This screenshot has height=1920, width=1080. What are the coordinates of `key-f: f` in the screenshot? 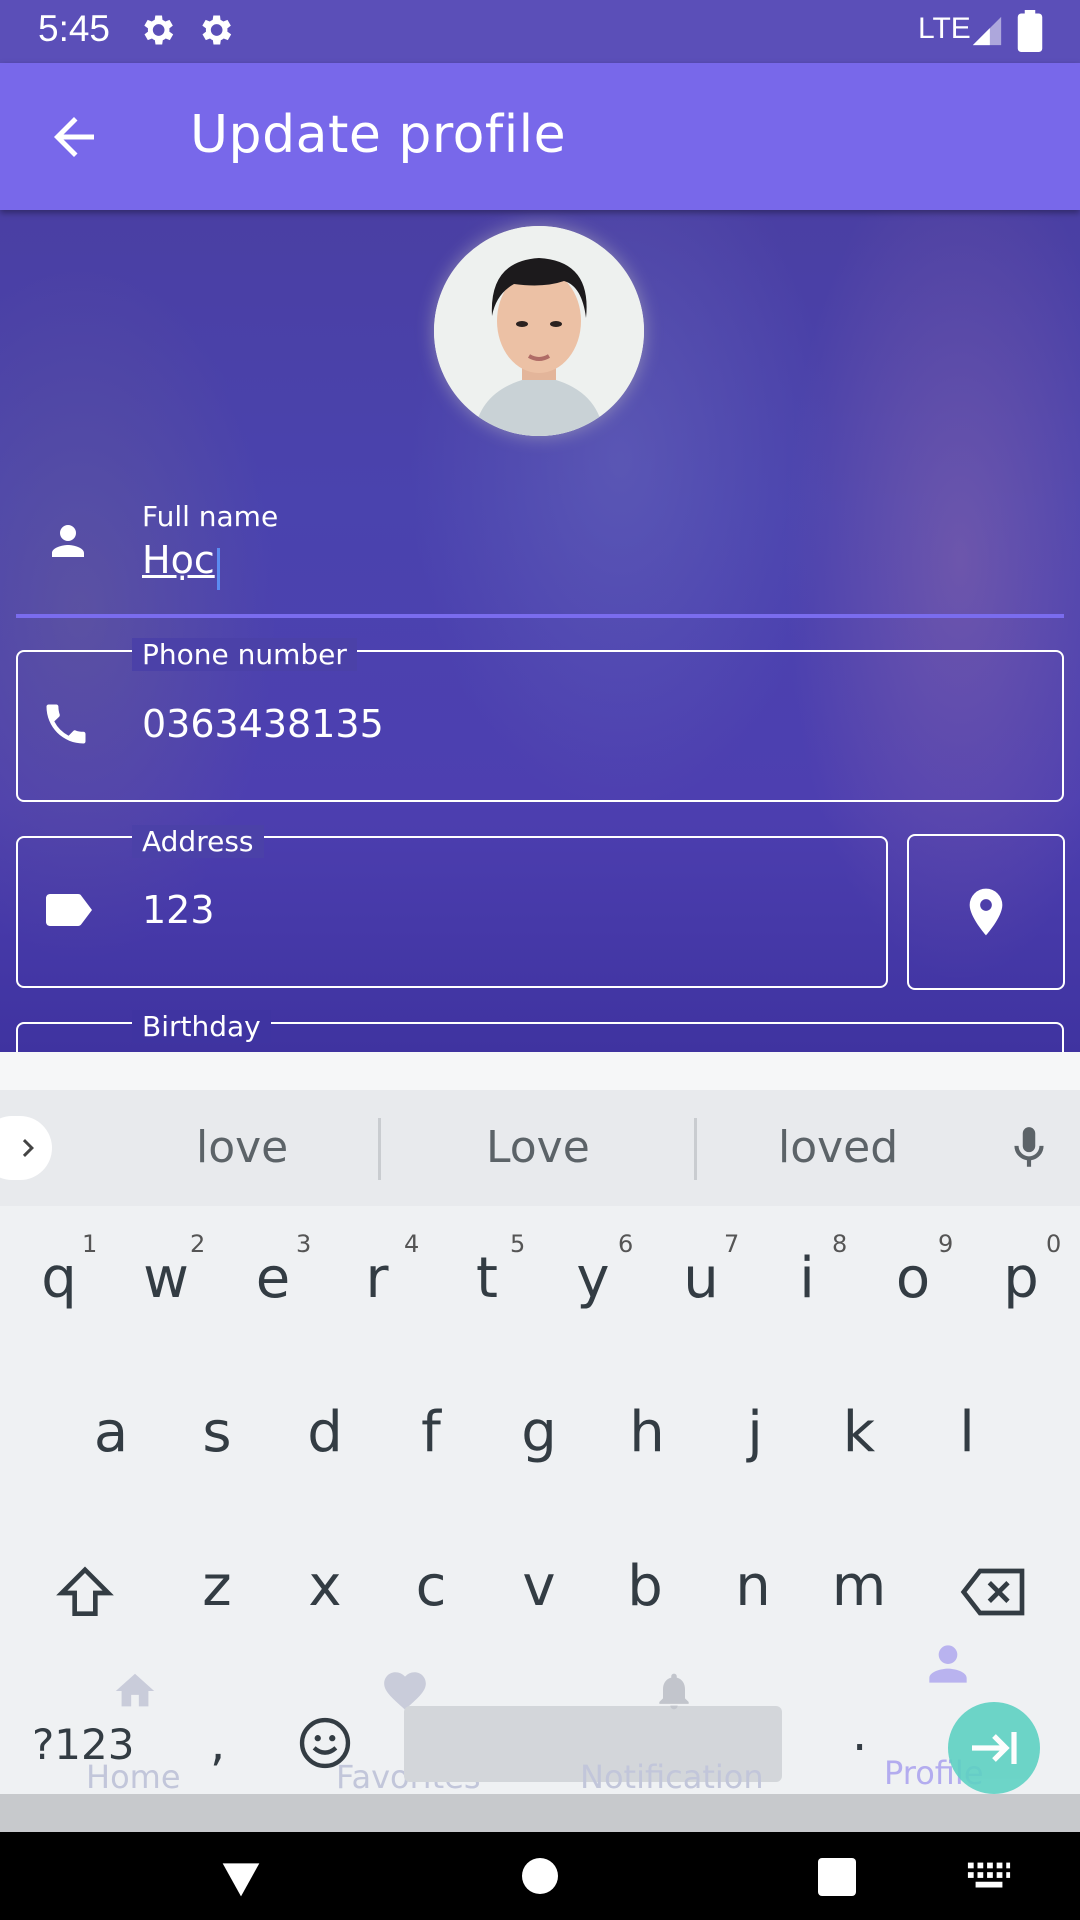 It's located at (431, 1432).